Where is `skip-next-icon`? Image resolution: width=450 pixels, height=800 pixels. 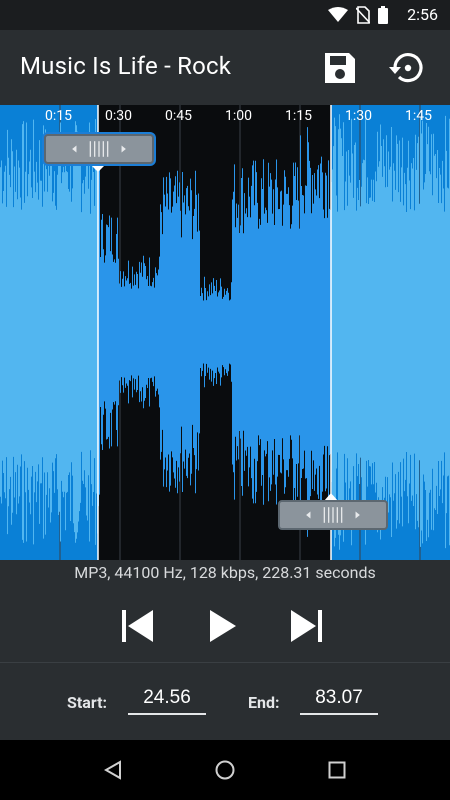
skip-next-icon is located at coordinates (306, 626).